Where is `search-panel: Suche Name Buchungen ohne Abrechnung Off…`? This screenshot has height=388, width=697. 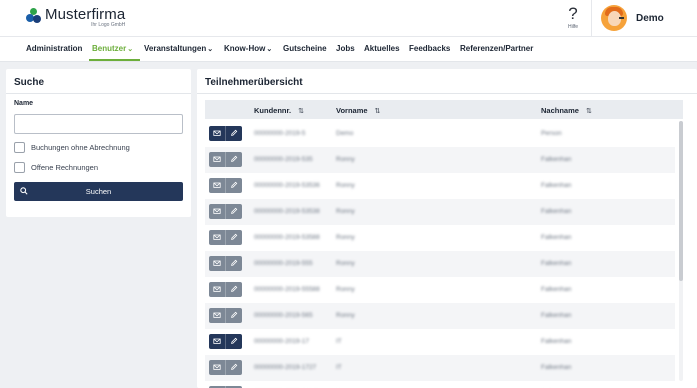 search-panel: Suche Name Buchungen ohne Abrechnung Off… is located at coordinates (98, 143).